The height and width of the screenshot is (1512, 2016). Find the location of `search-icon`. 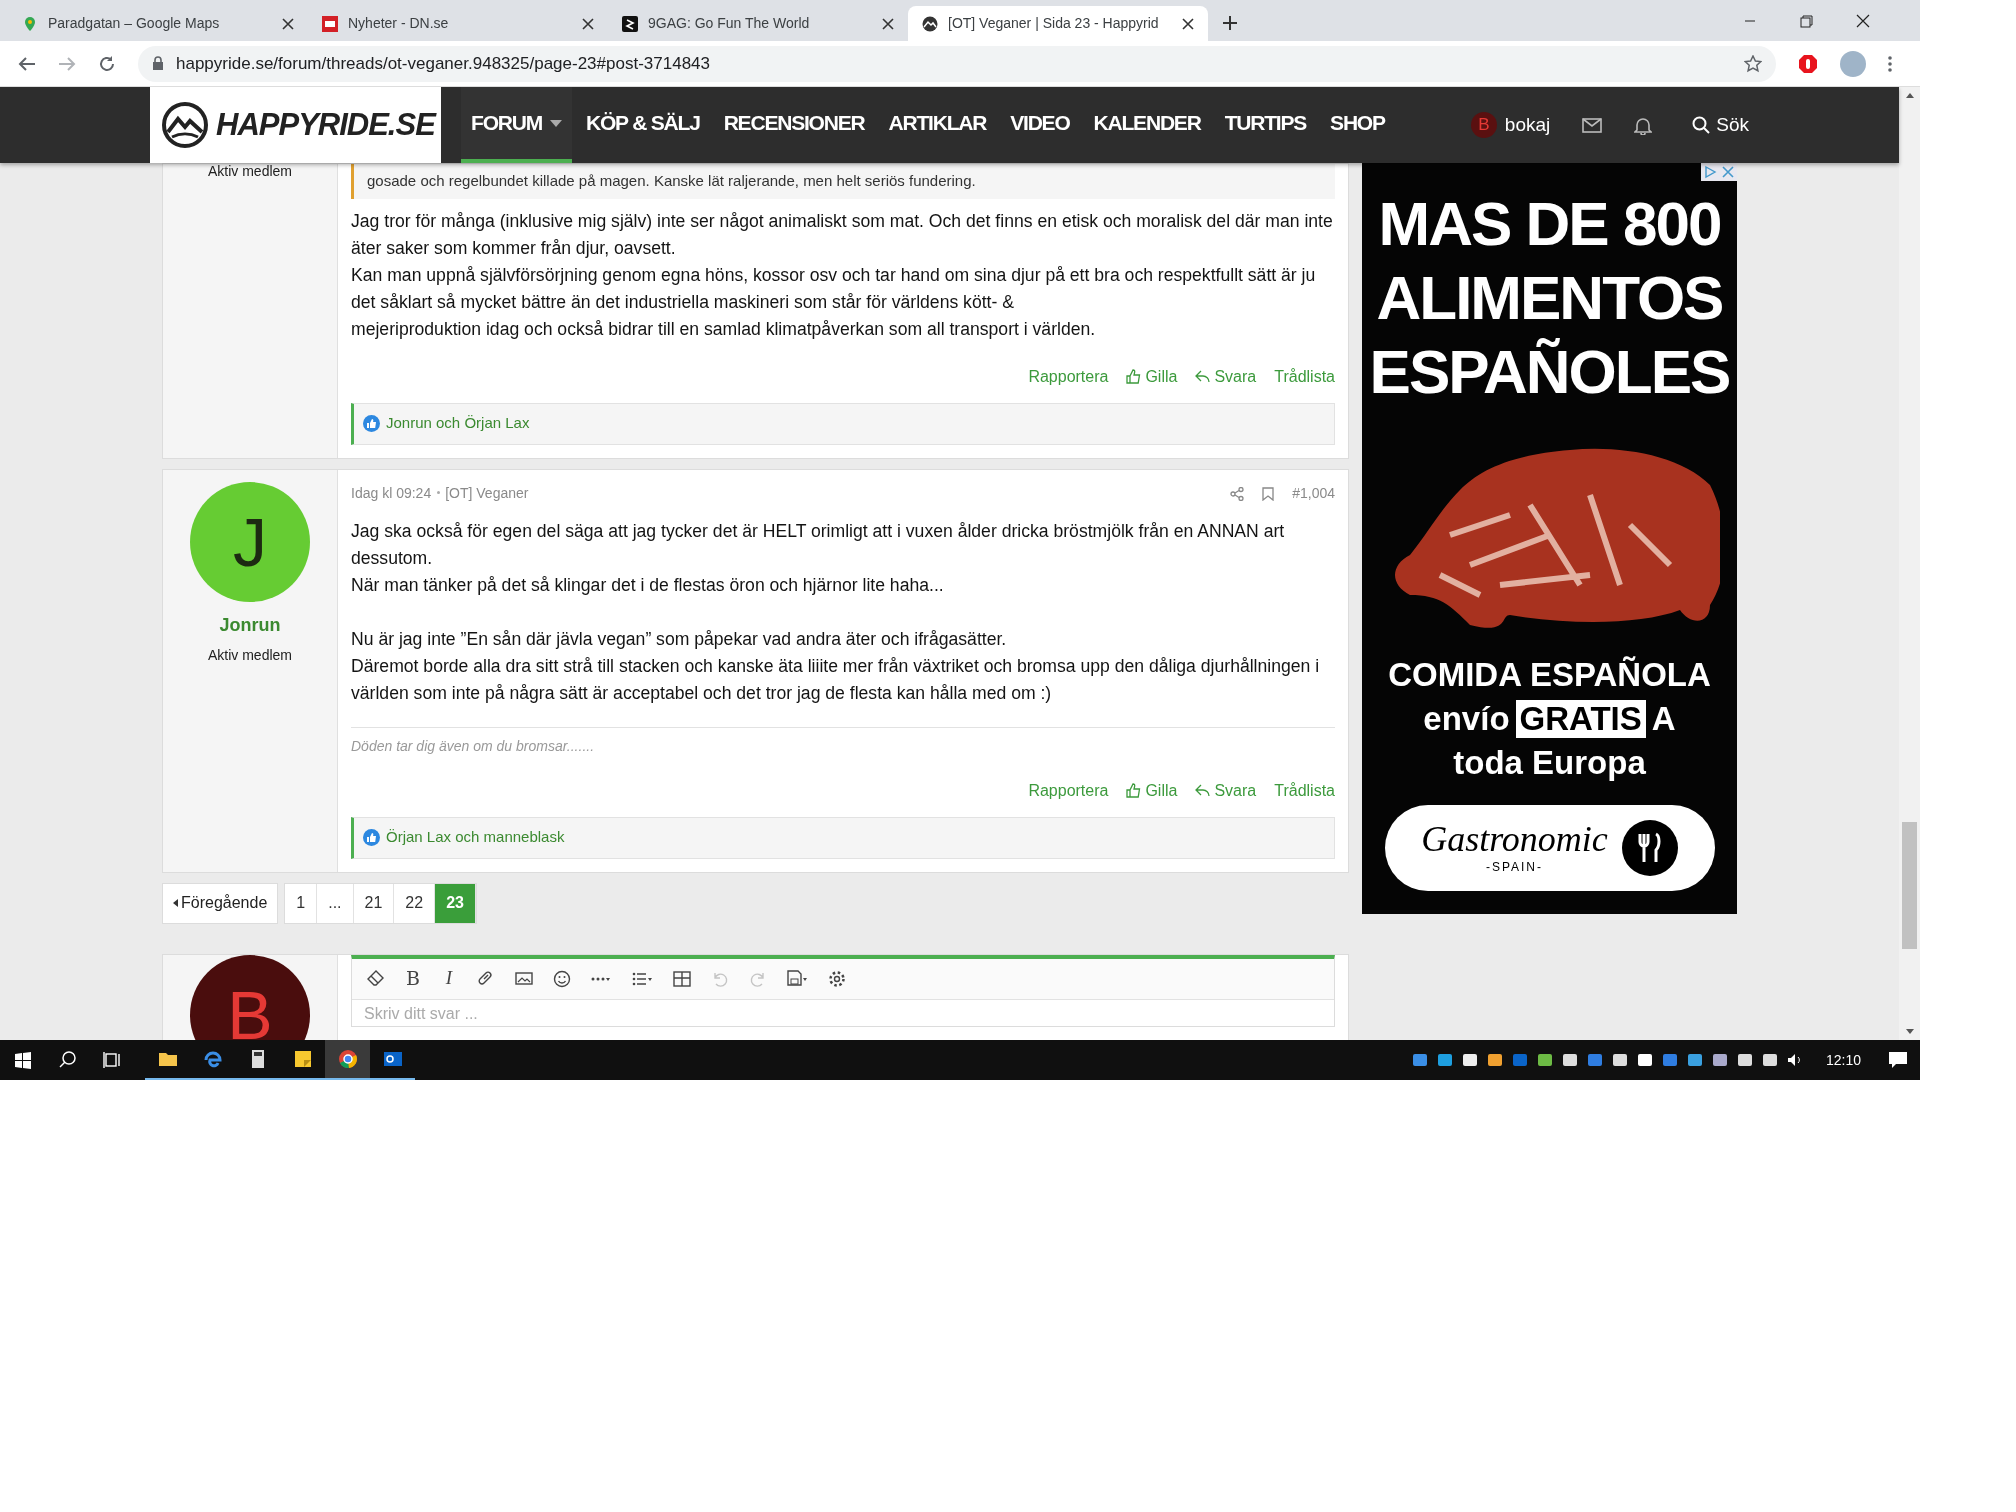

search-icon is located at coordinates (67, 1060).